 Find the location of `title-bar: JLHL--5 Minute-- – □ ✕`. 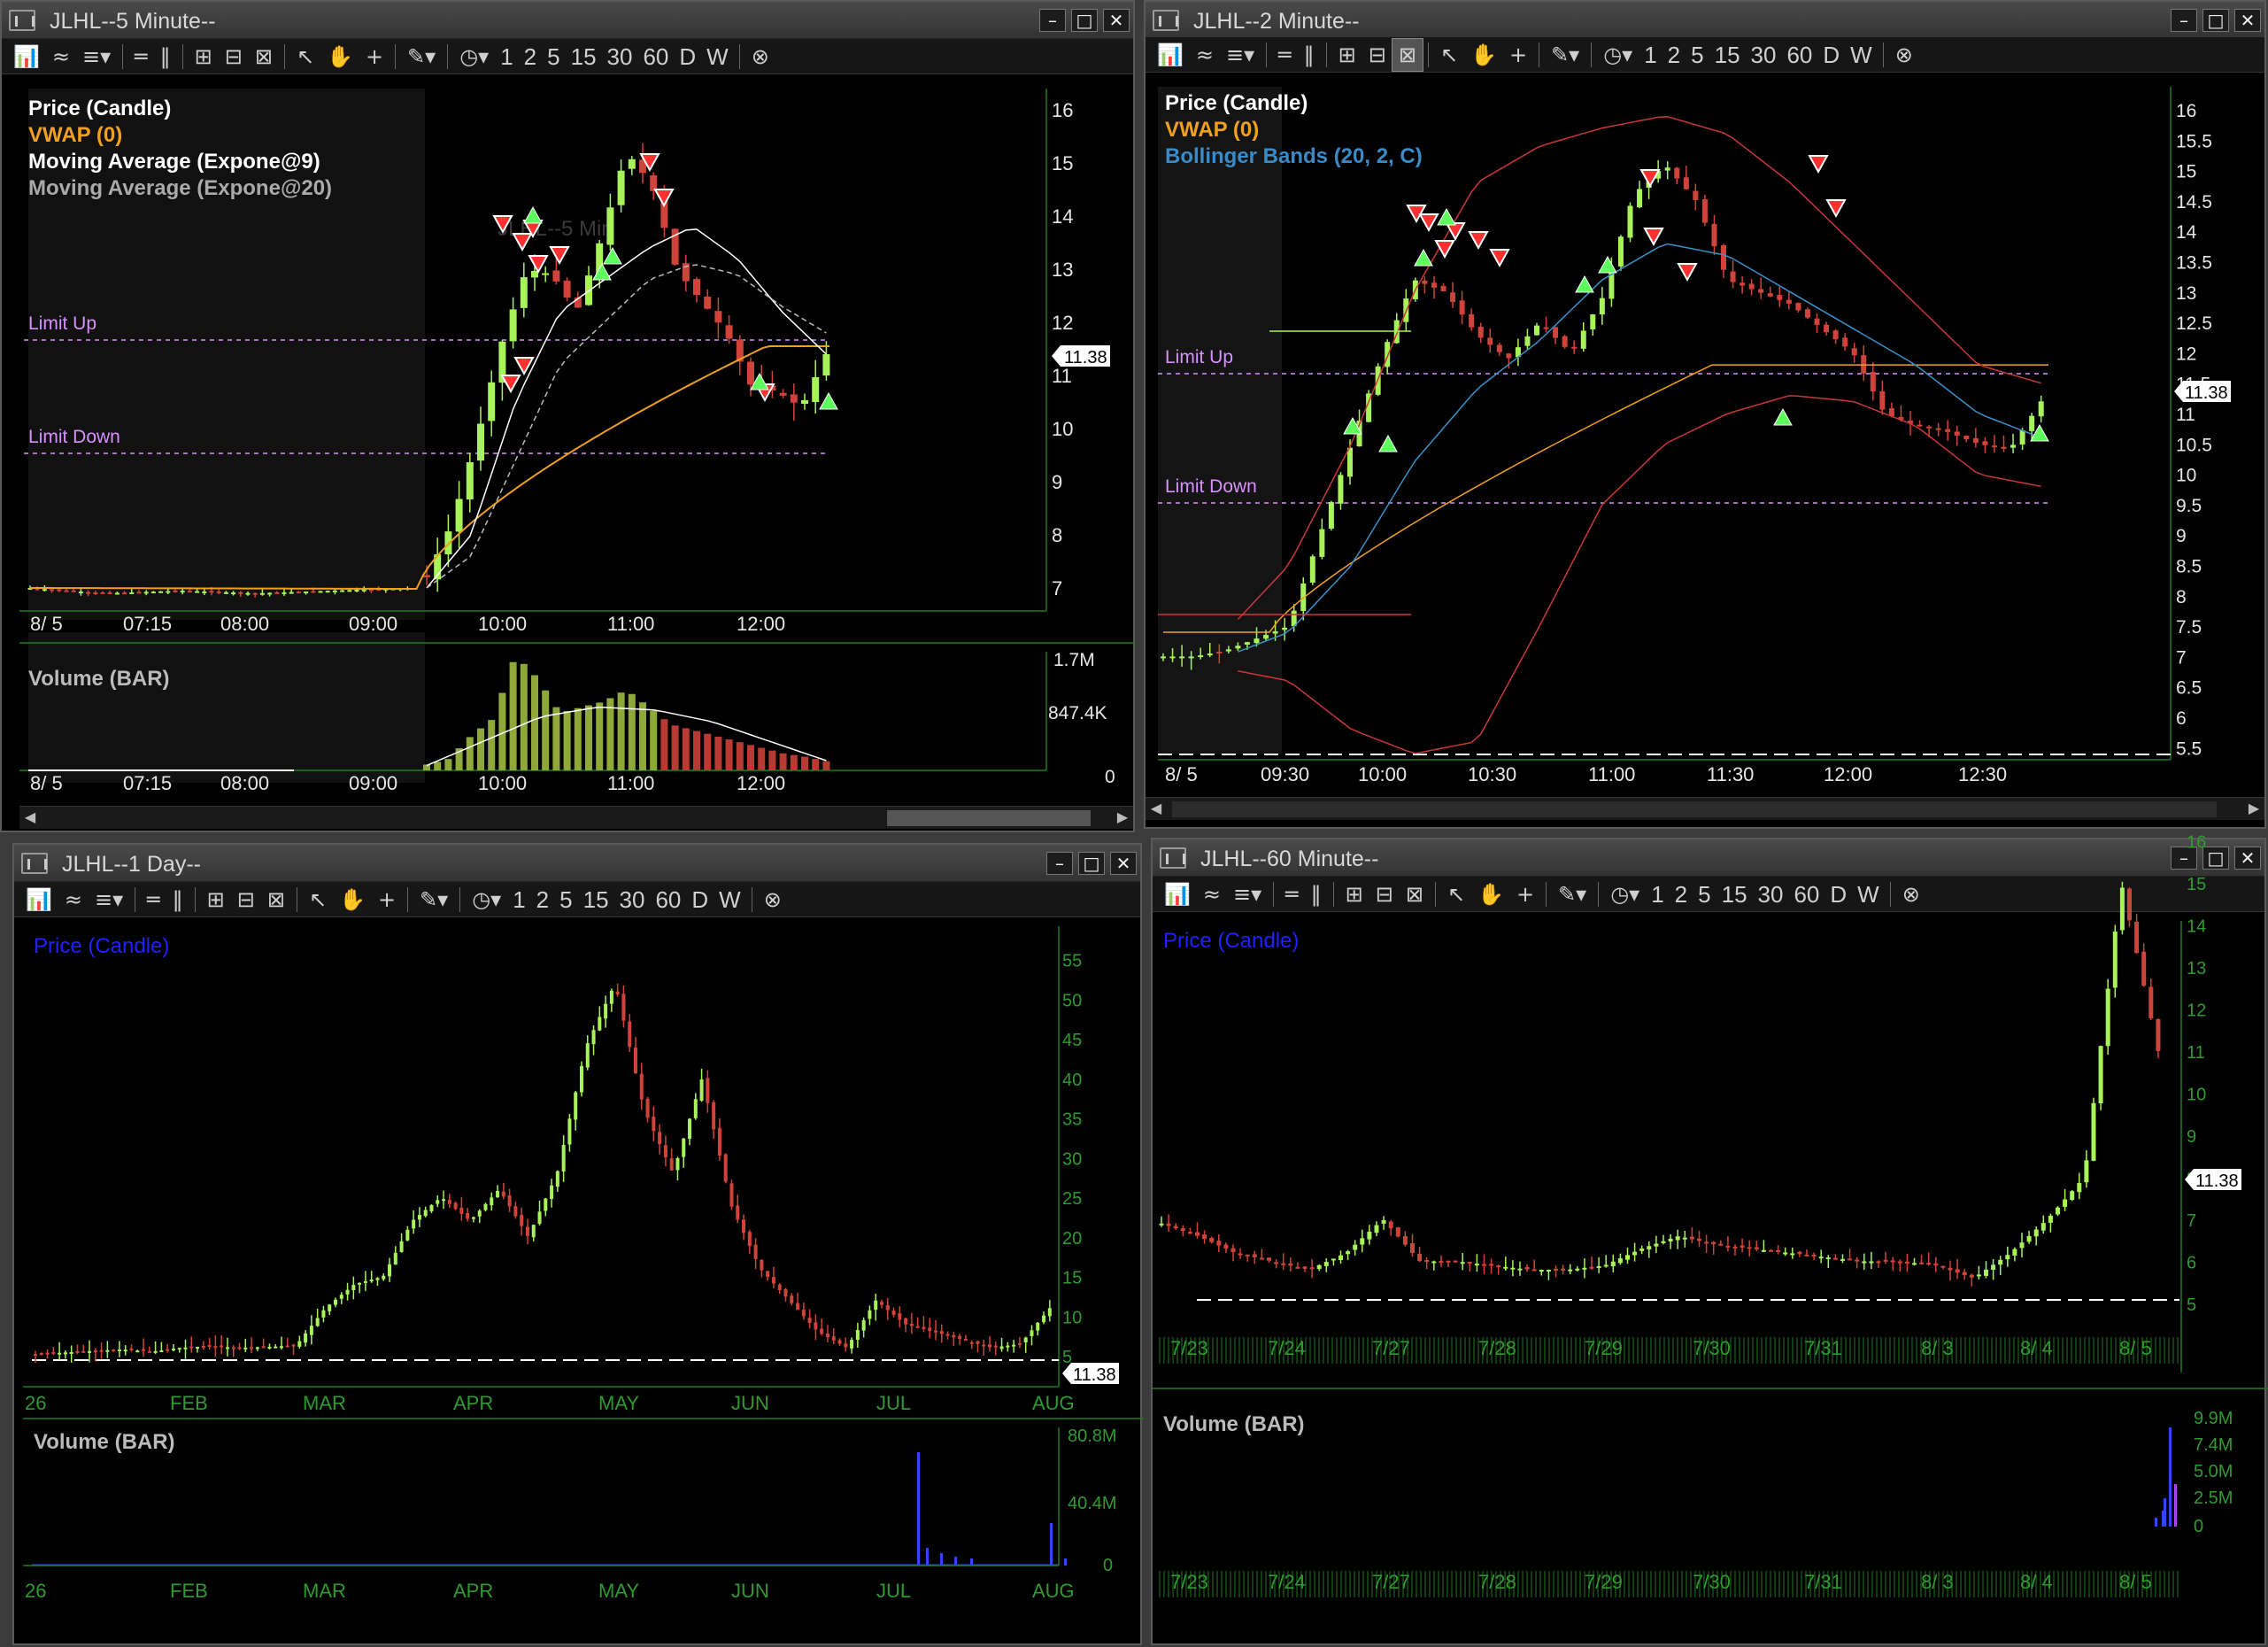

title-bar: JLHL--5 Minute-- – □ ✕ is located at coordinates (567, 20).